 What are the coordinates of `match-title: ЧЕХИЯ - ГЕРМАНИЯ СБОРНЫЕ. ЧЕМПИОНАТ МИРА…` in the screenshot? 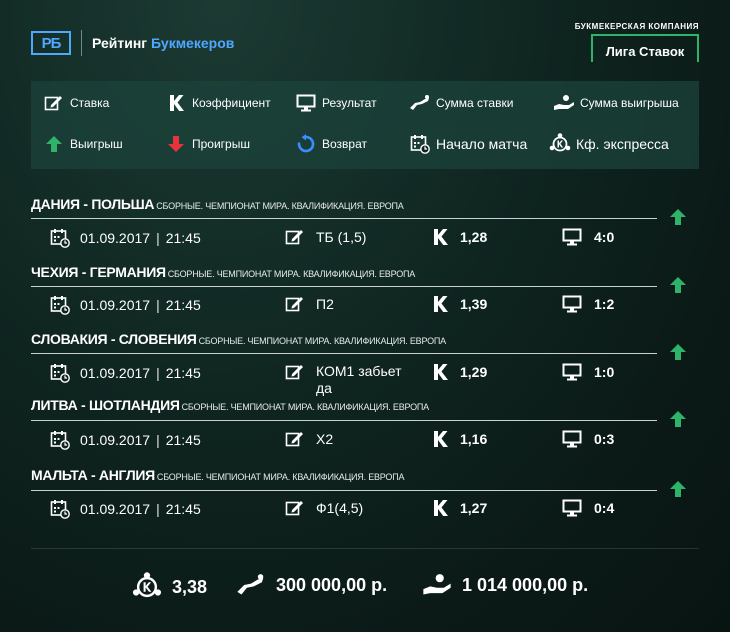 It's located at (223, 272).